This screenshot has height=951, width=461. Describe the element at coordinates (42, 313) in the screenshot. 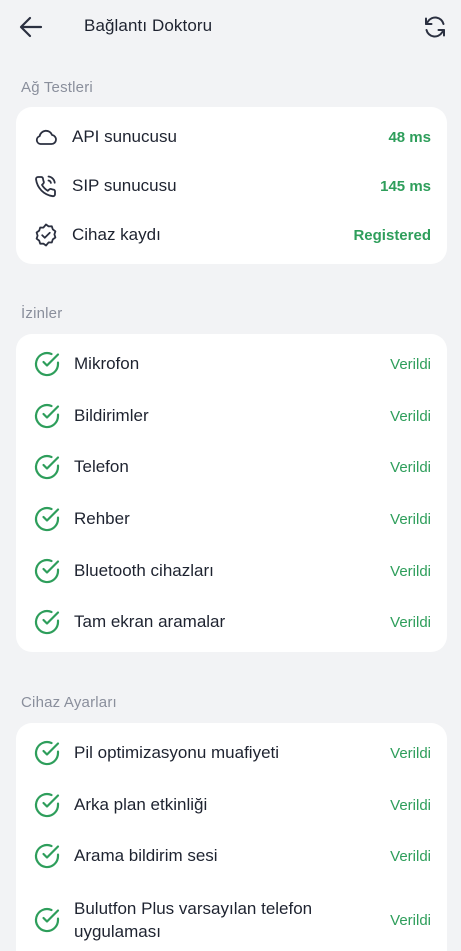

I see `section-label-permissions: İzinler` at that location.